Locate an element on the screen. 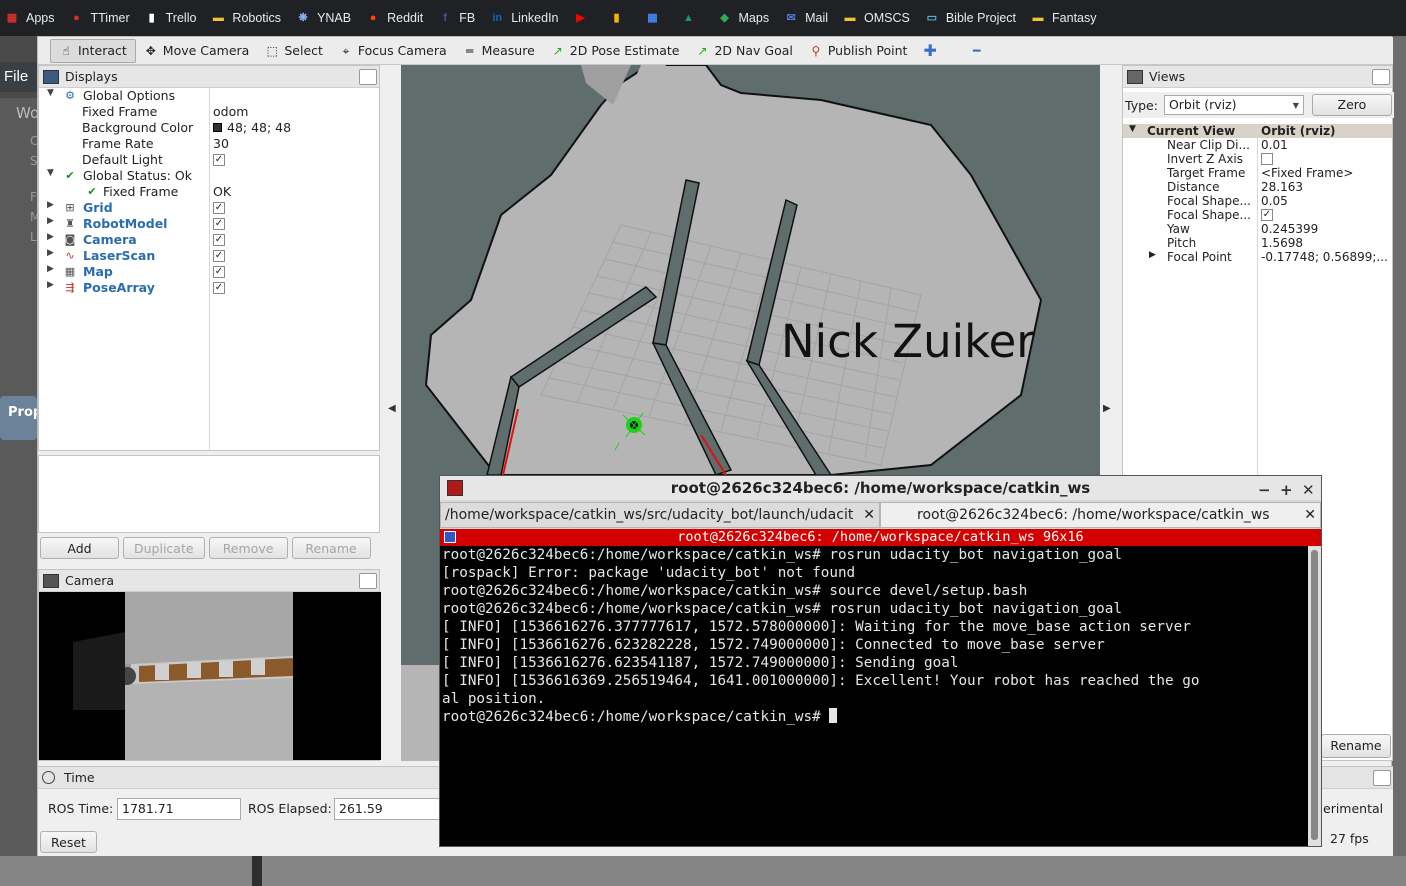 Image resolution: width=1406 pixels, height=886 pixels. bookmark-2: ▮ Trello is located at coordinates (170, 18).